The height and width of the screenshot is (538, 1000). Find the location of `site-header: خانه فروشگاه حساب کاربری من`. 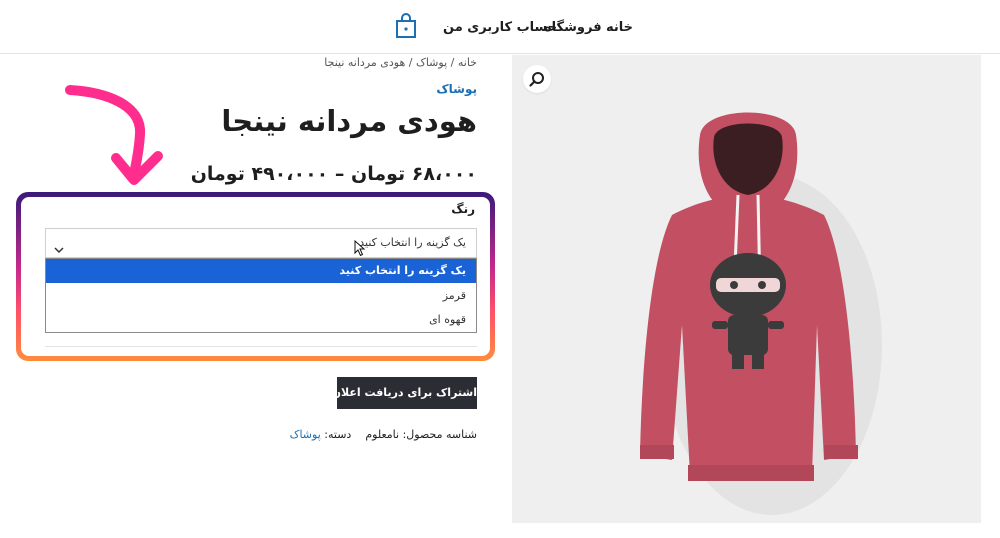

site-header: خانه فروشگاه حساب کاربری من is located at coordinates (500, 27).